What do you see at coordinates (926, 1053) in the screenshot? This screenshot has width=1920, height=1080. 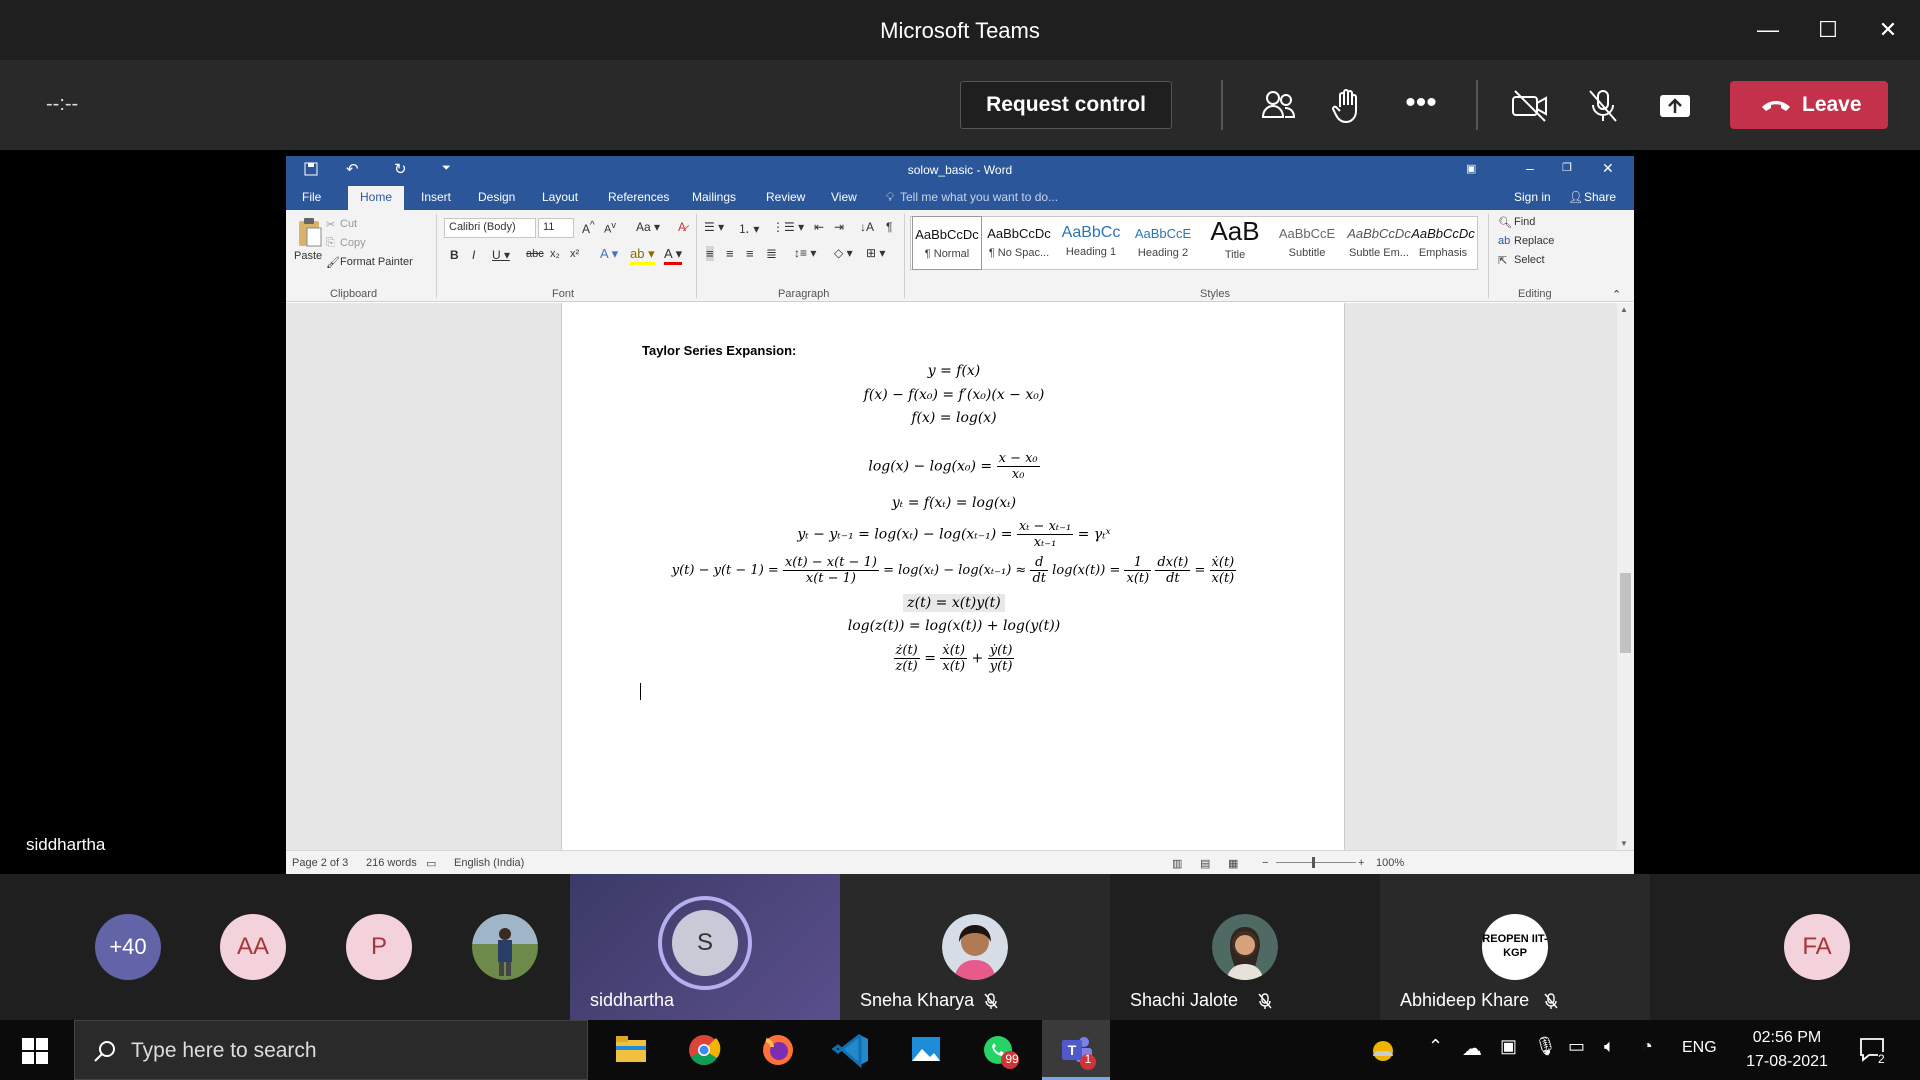 I see `photos-icon` at bounding box center [926, 1053].